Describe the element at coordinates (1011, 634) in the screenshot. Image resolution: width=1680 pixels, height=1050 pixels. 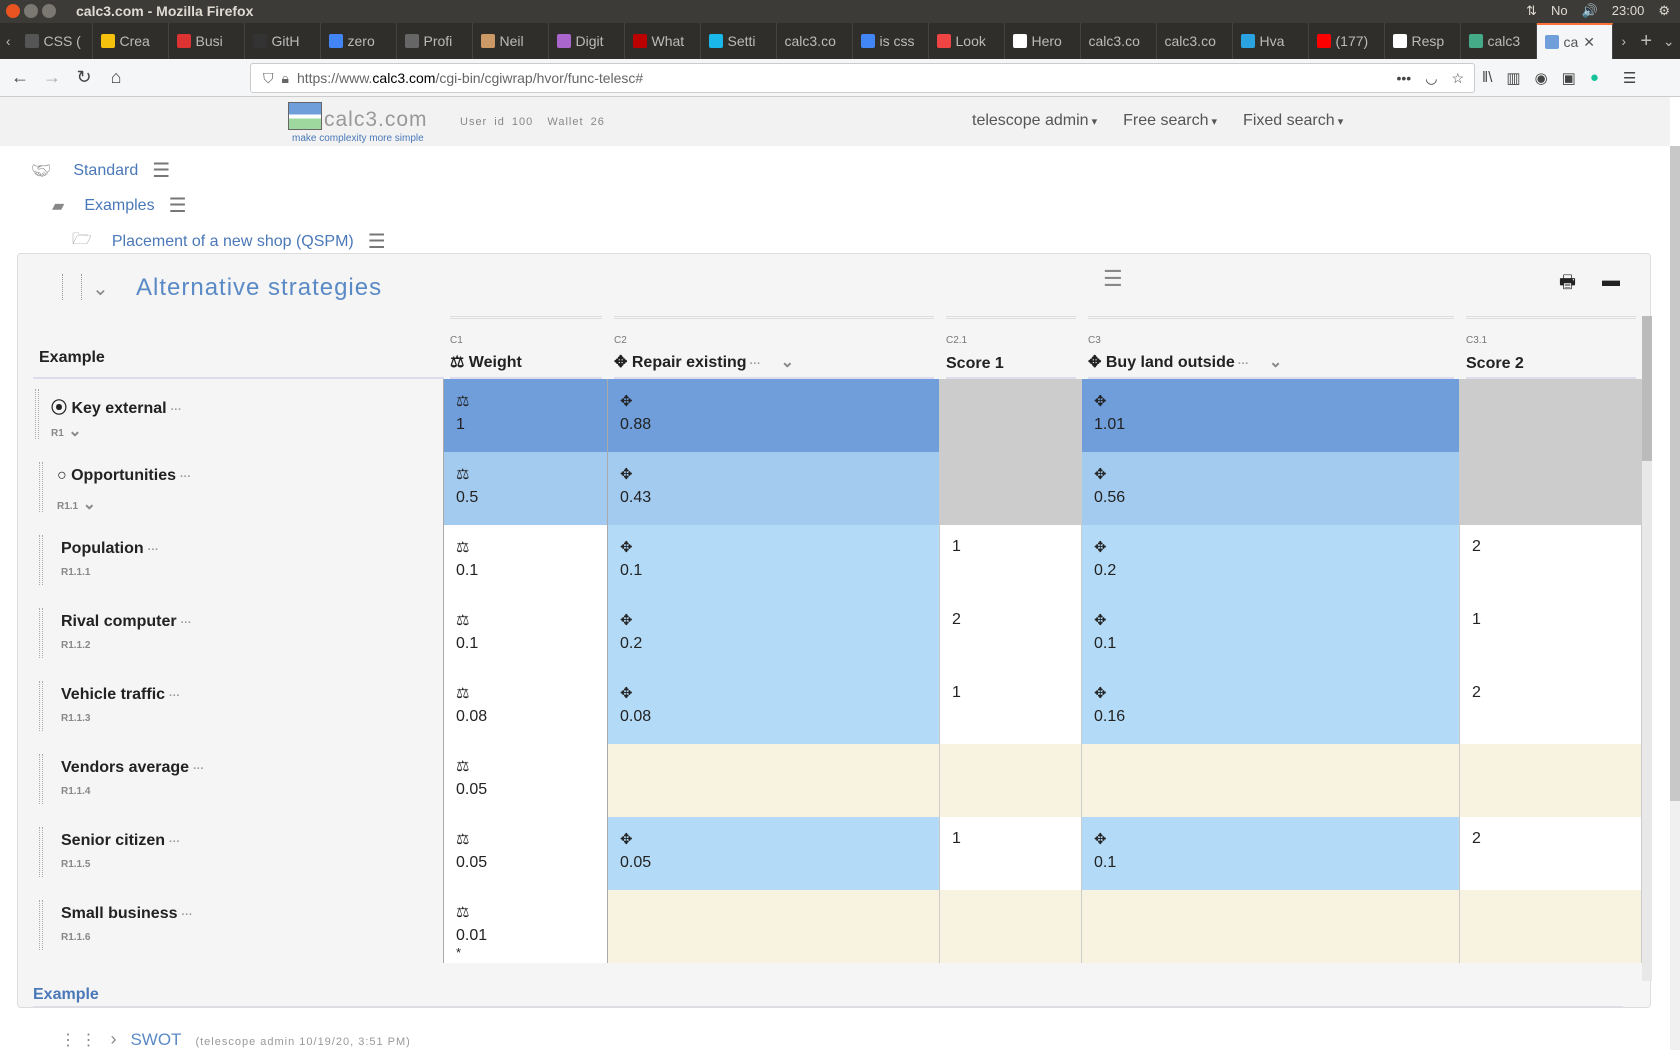
I see `cell-score-1: 2` at that location.